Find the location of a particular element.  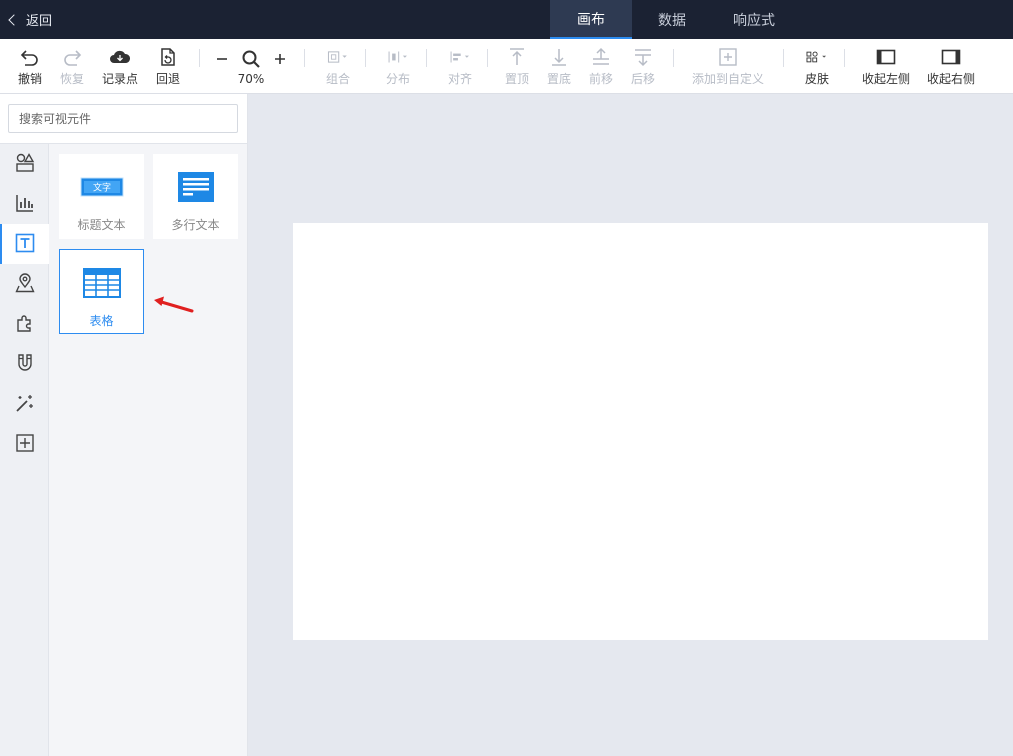

record-label: 记录点 is located at coordinates (119, 79).